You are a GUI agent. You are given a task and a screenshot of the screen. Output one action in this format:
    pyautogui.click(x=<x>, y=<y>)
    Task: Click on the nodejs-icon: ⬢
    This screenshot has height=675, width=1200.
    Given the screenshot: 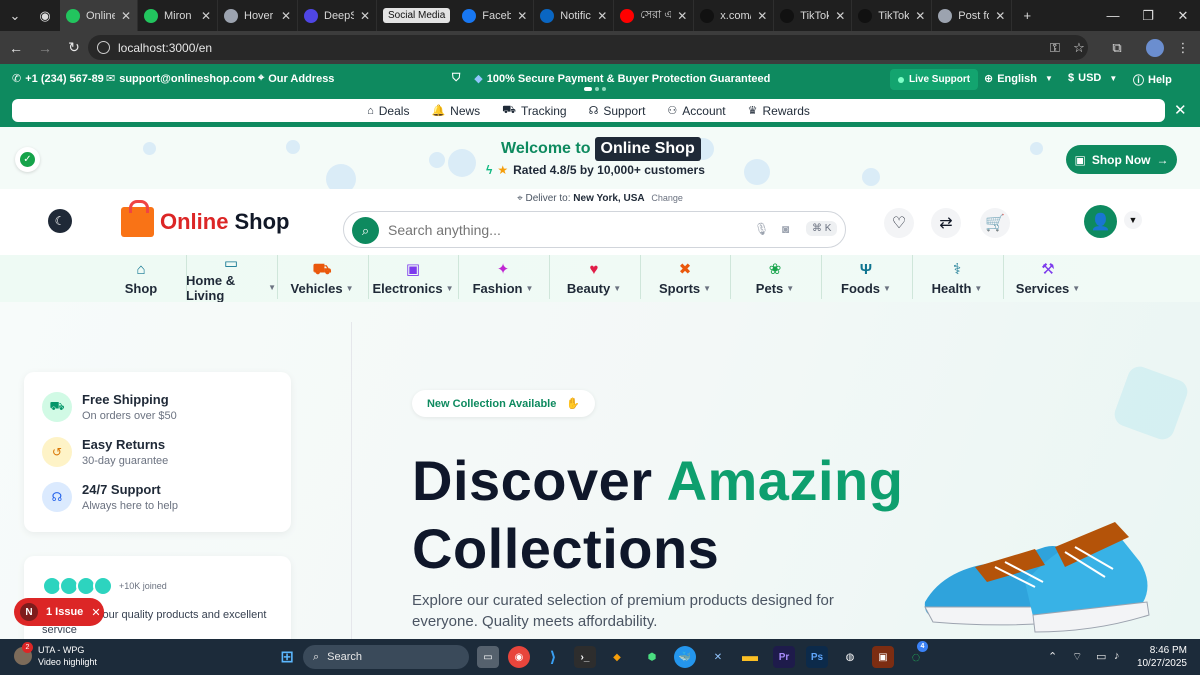 What is the action you would take?
    pyautogui.click(x=652, y=657)
    